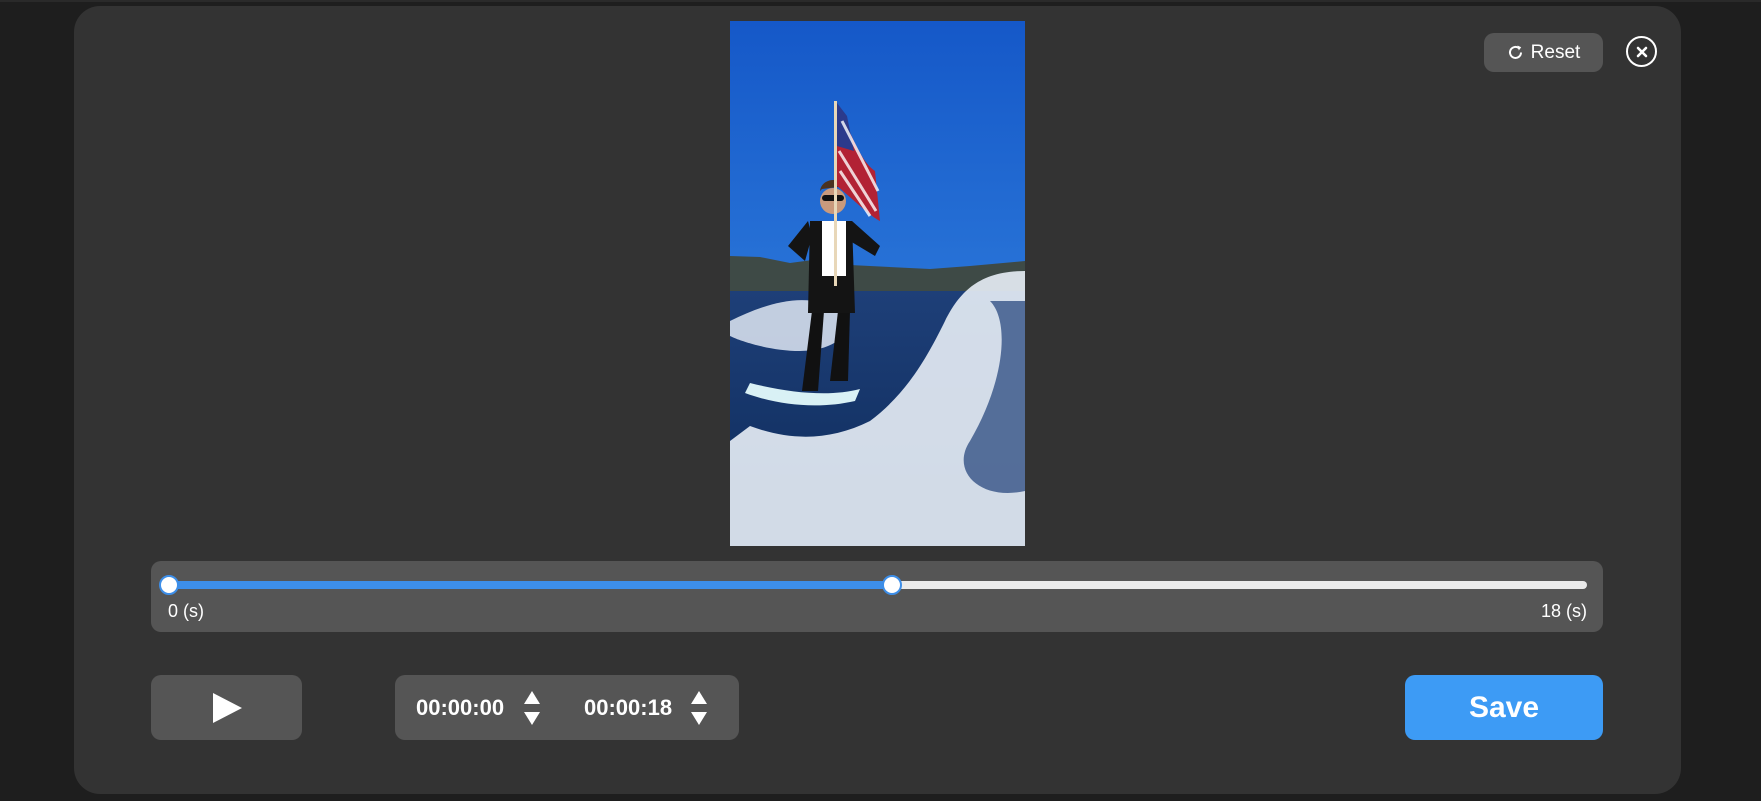 The width and height of the screenshot is (1761, 801). What do you see at coordinates (1555, 52) in the screenshot?
I see `reset-label: Reset` at bounding box center [1555, 52].